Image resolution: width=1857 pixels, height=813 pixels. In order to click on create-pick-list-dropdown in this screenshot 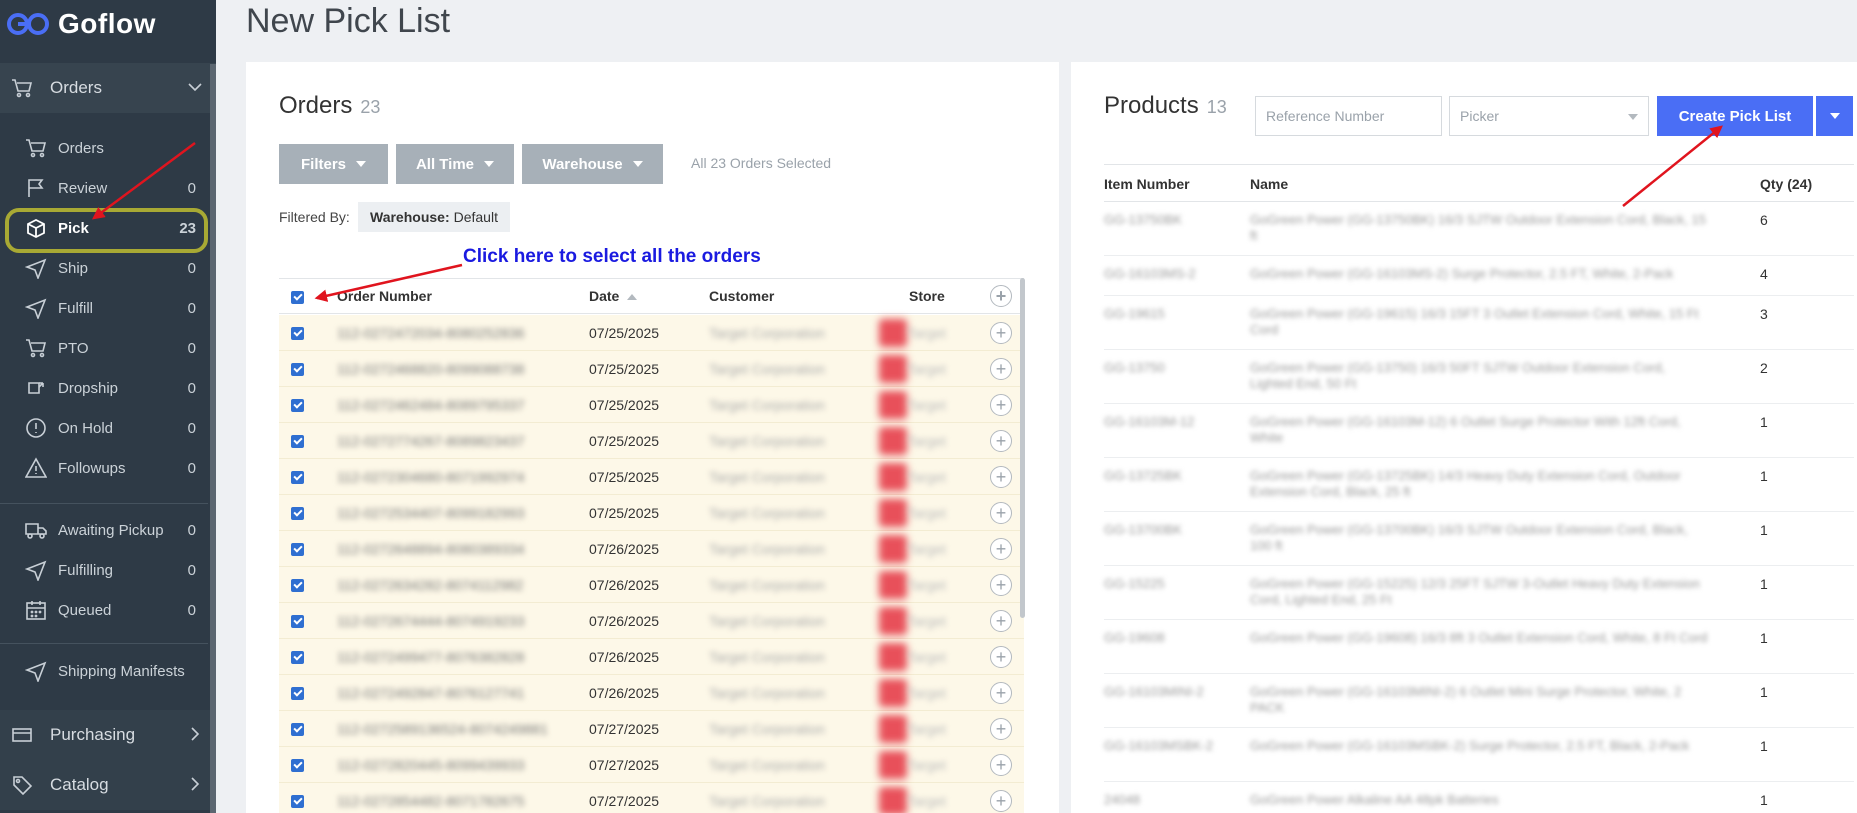, I will do `click(1834, 116)`.